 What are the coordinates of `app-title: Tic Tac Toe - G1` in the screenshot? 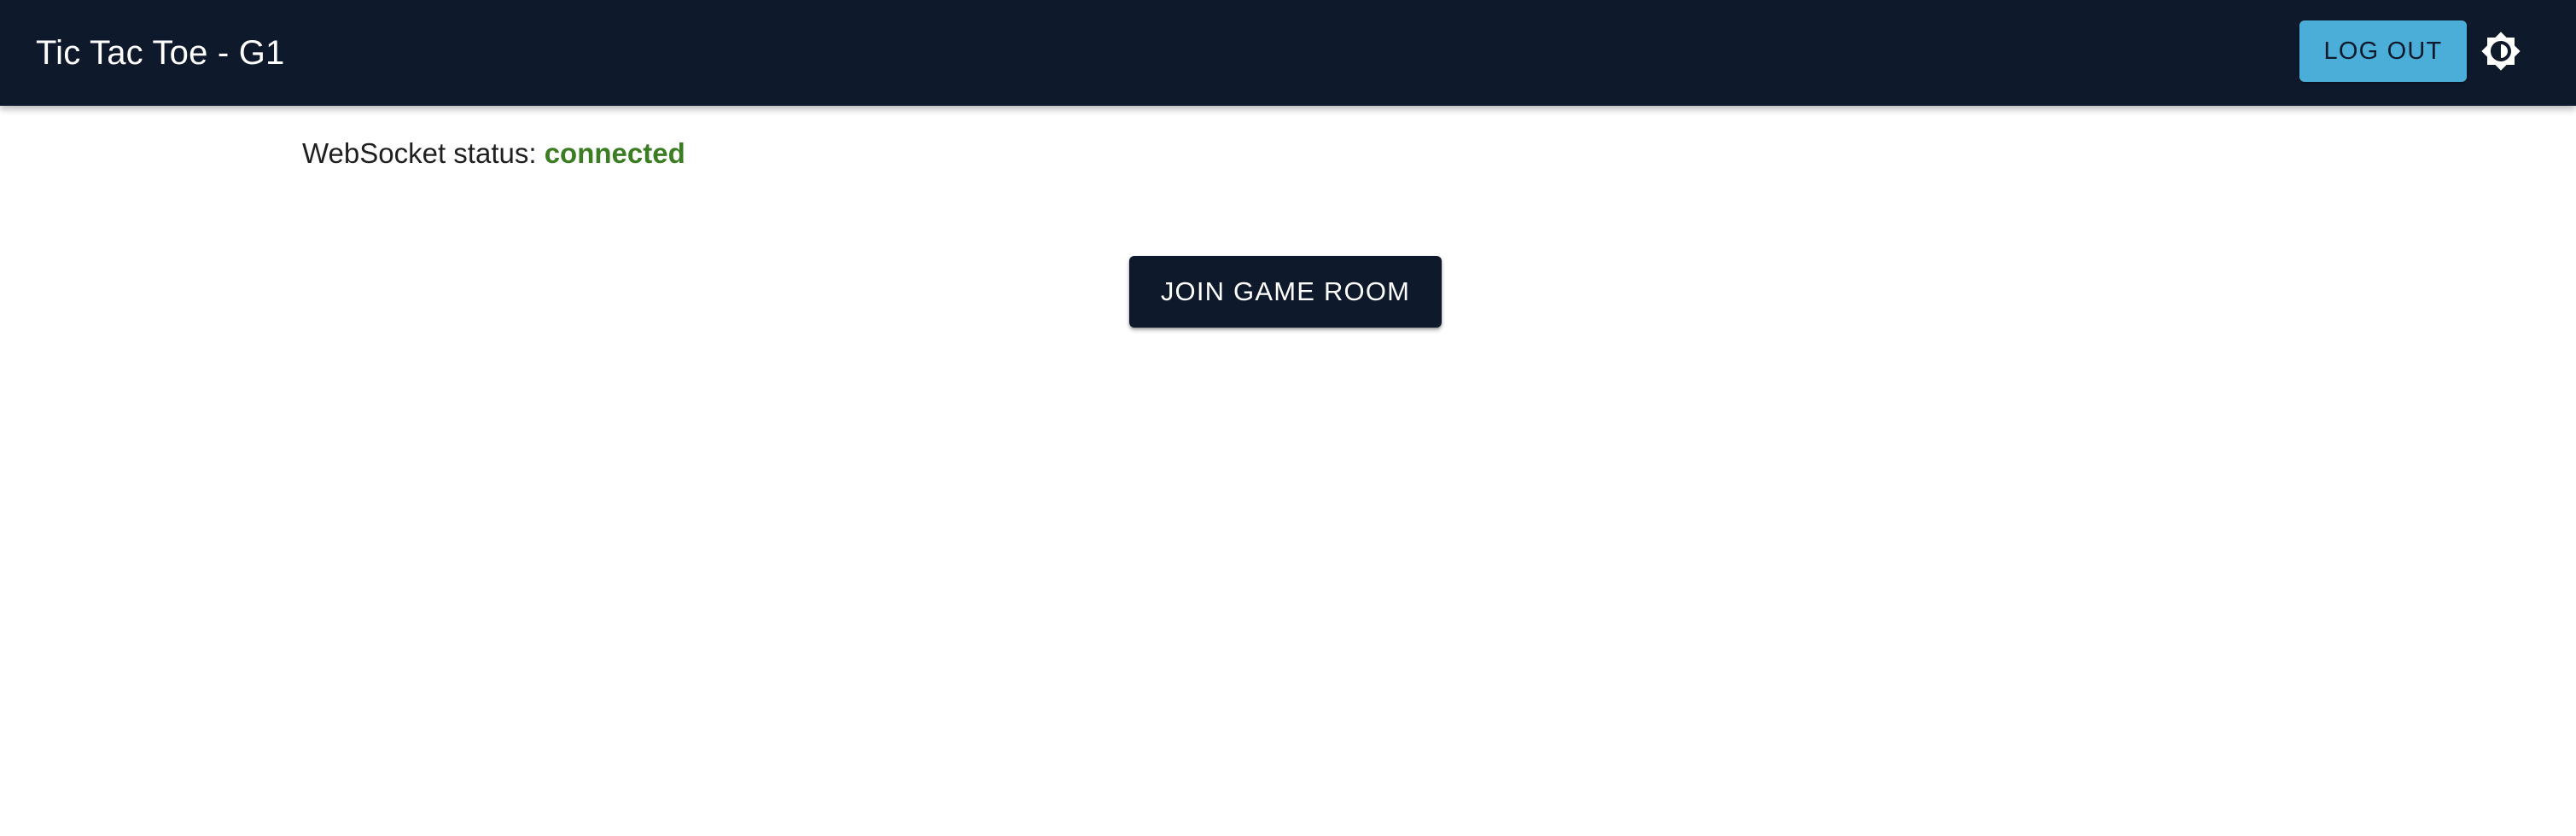 It's located at (160, 53).